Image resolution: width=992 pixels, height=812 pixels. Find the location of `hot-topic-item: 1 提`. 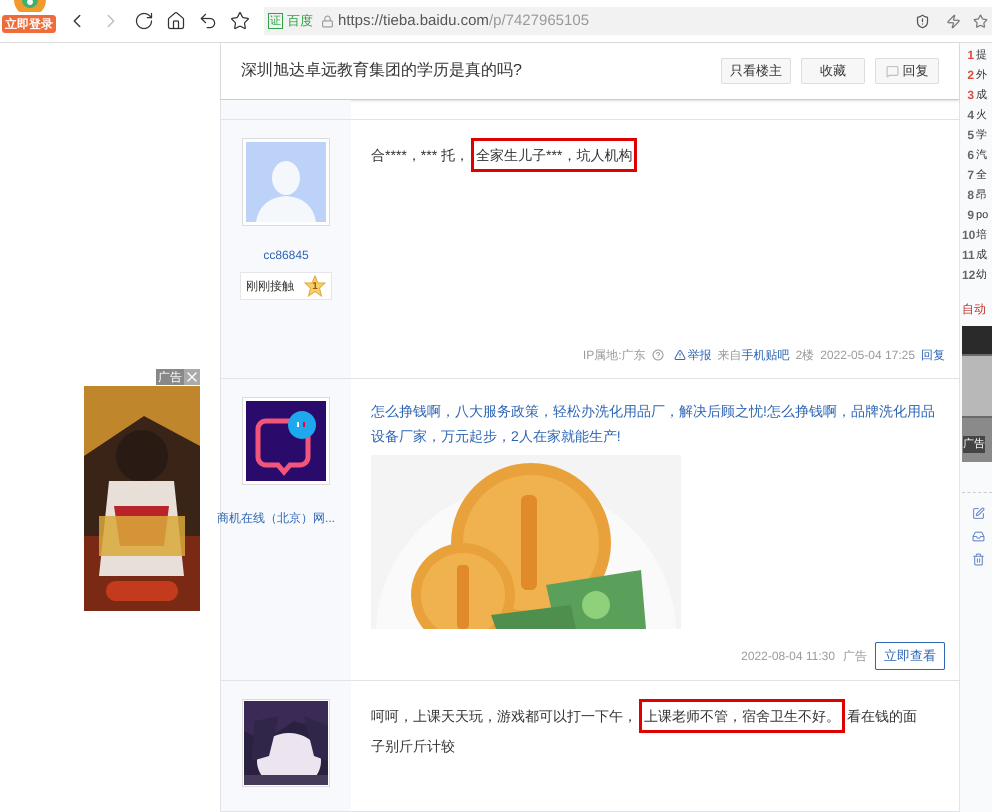

hot-topic-item: 1 提 is located at coordinates (977, 55).